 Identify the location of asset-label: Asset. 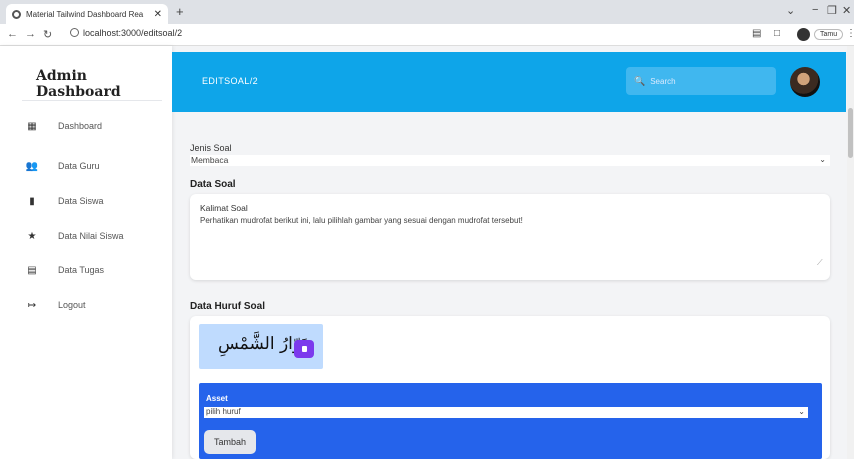
(217, 398).